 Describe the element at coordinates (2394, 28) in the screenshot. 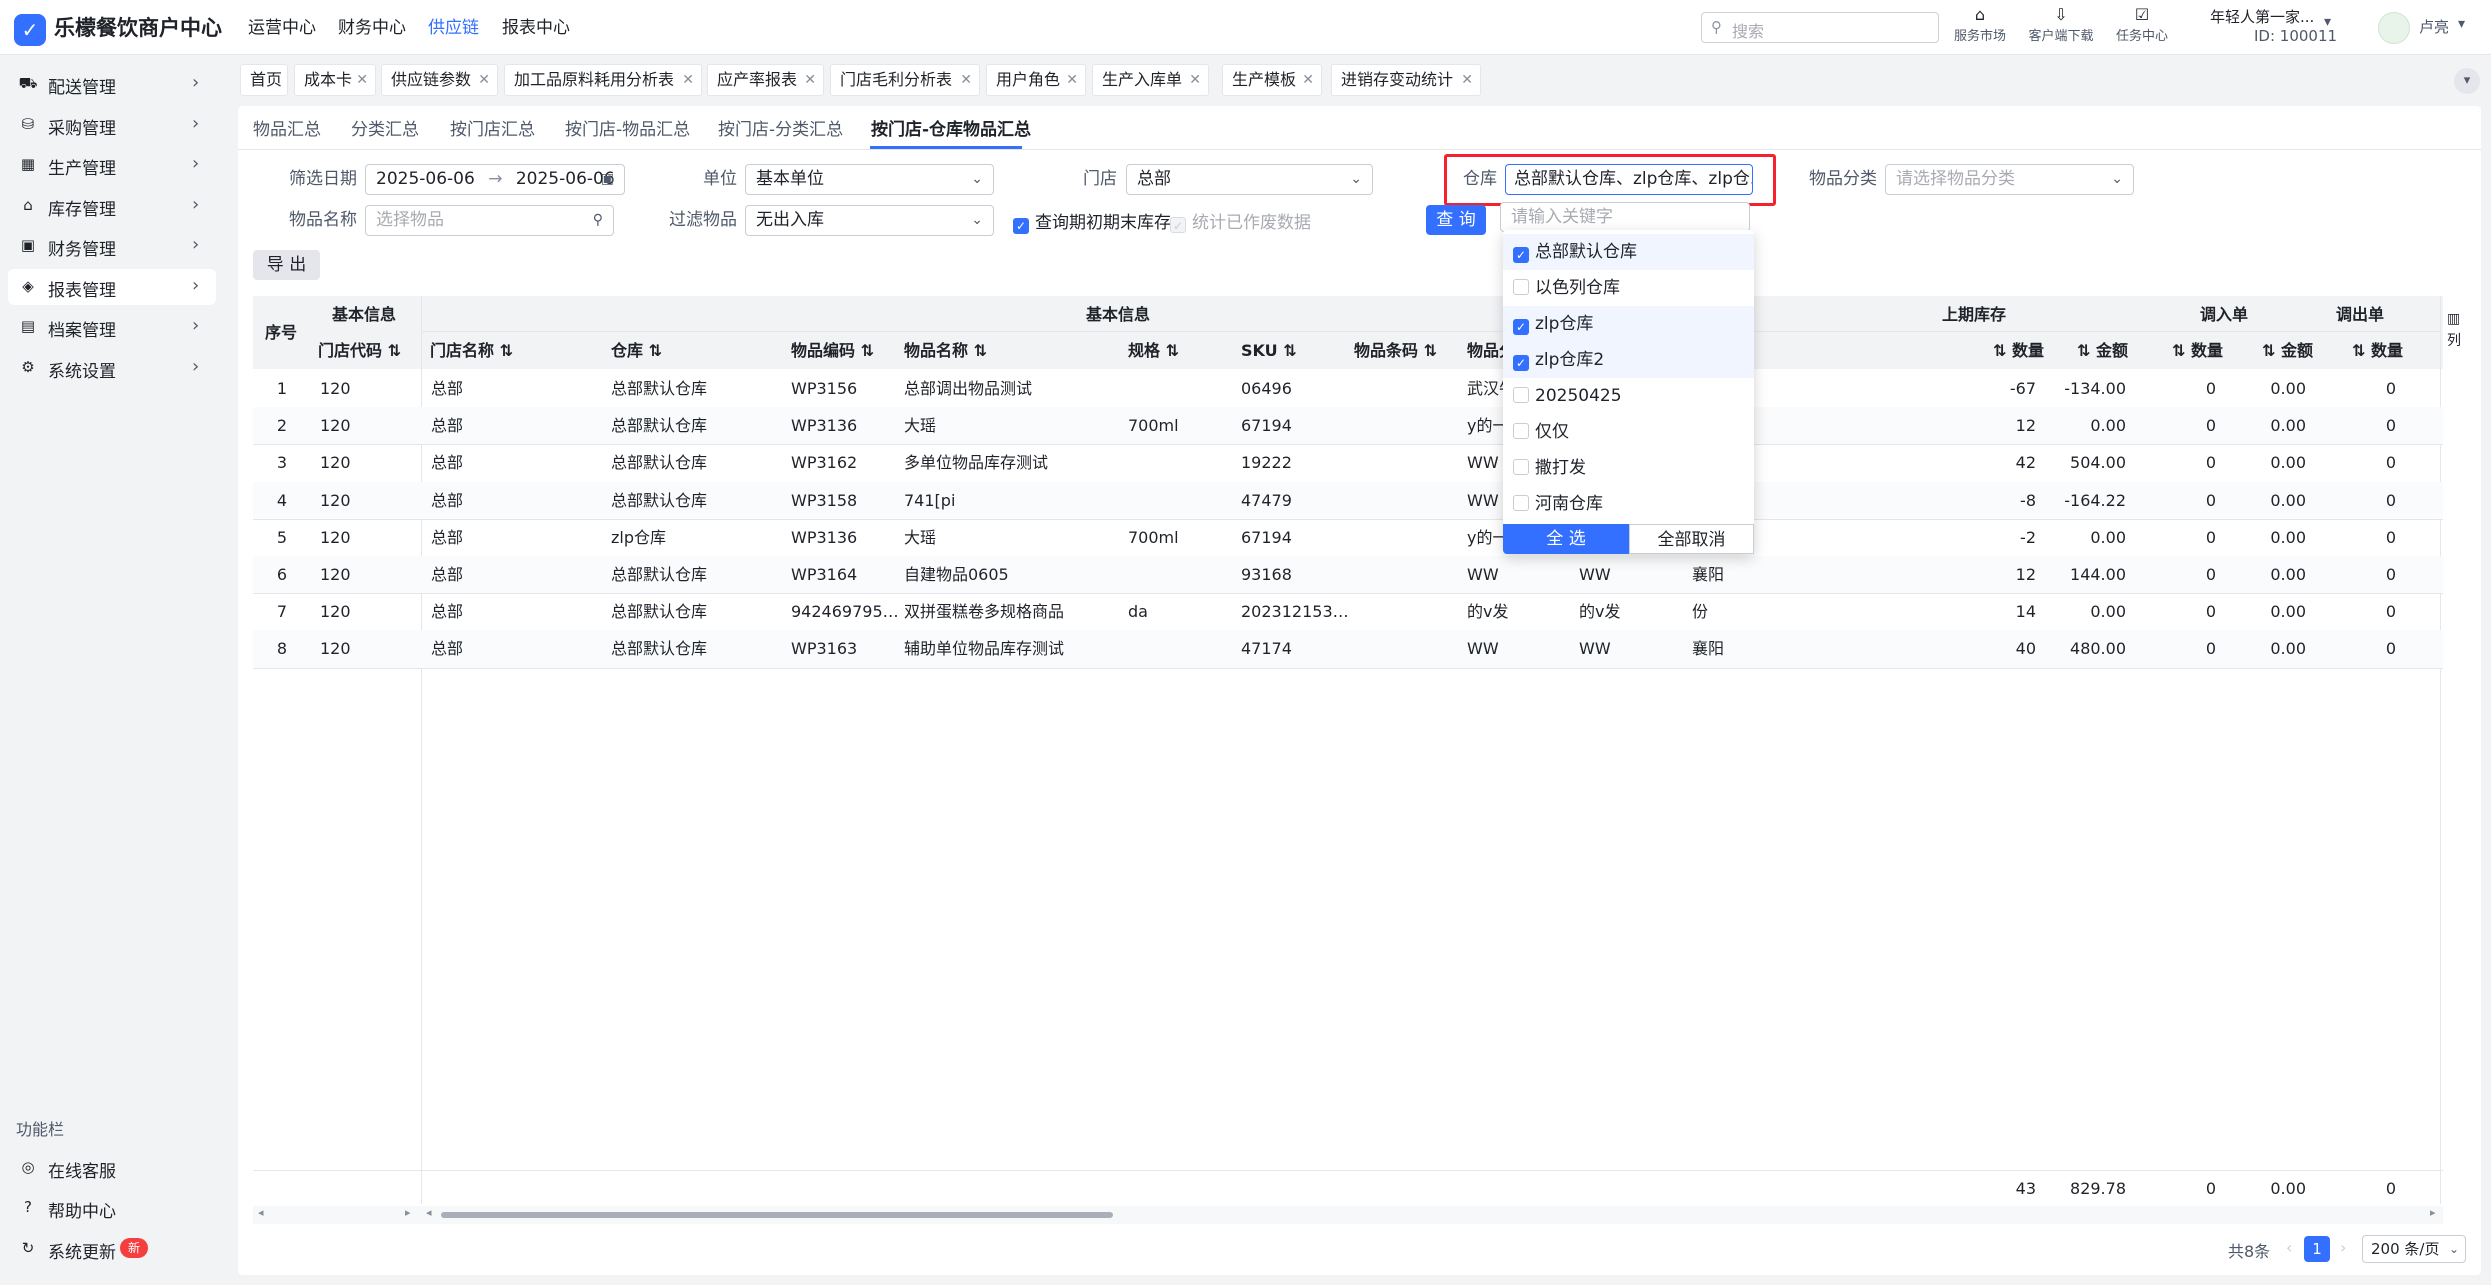

I see `avatar` at that location.